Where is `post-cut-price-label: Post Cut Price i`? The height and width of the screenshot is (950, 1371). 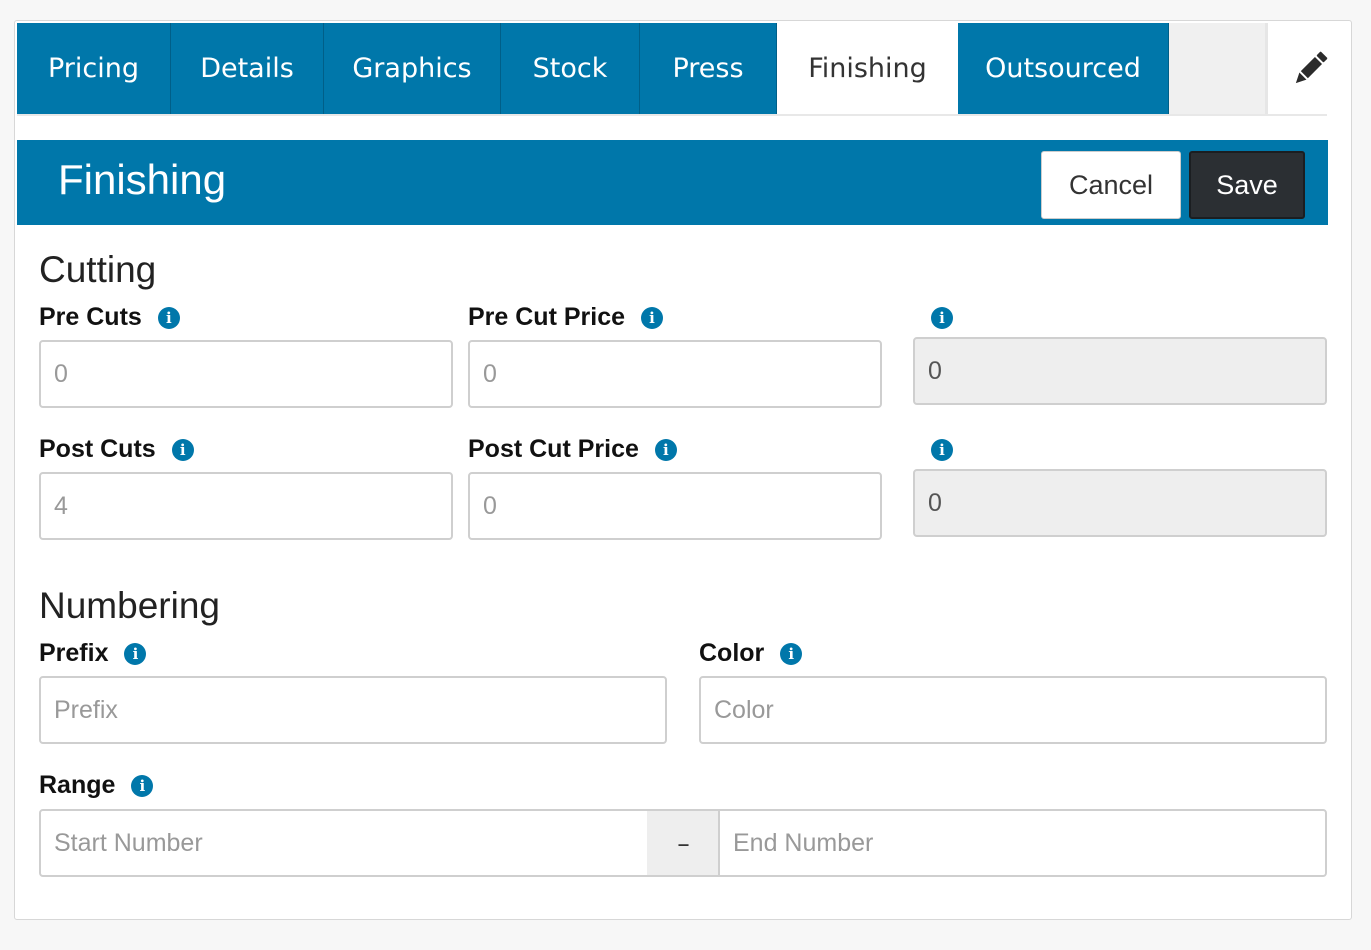
post-cut-price-label: Post Cut Price i is located at coordinates (572, 449).